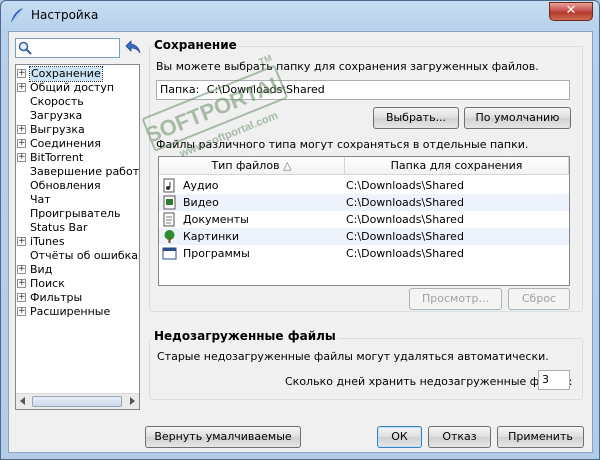 This screenshot has height=460, width=600. What do you see at coordinates (67, 48) in the screenshot?
I see `search-input` at bounding box center [67, 48].